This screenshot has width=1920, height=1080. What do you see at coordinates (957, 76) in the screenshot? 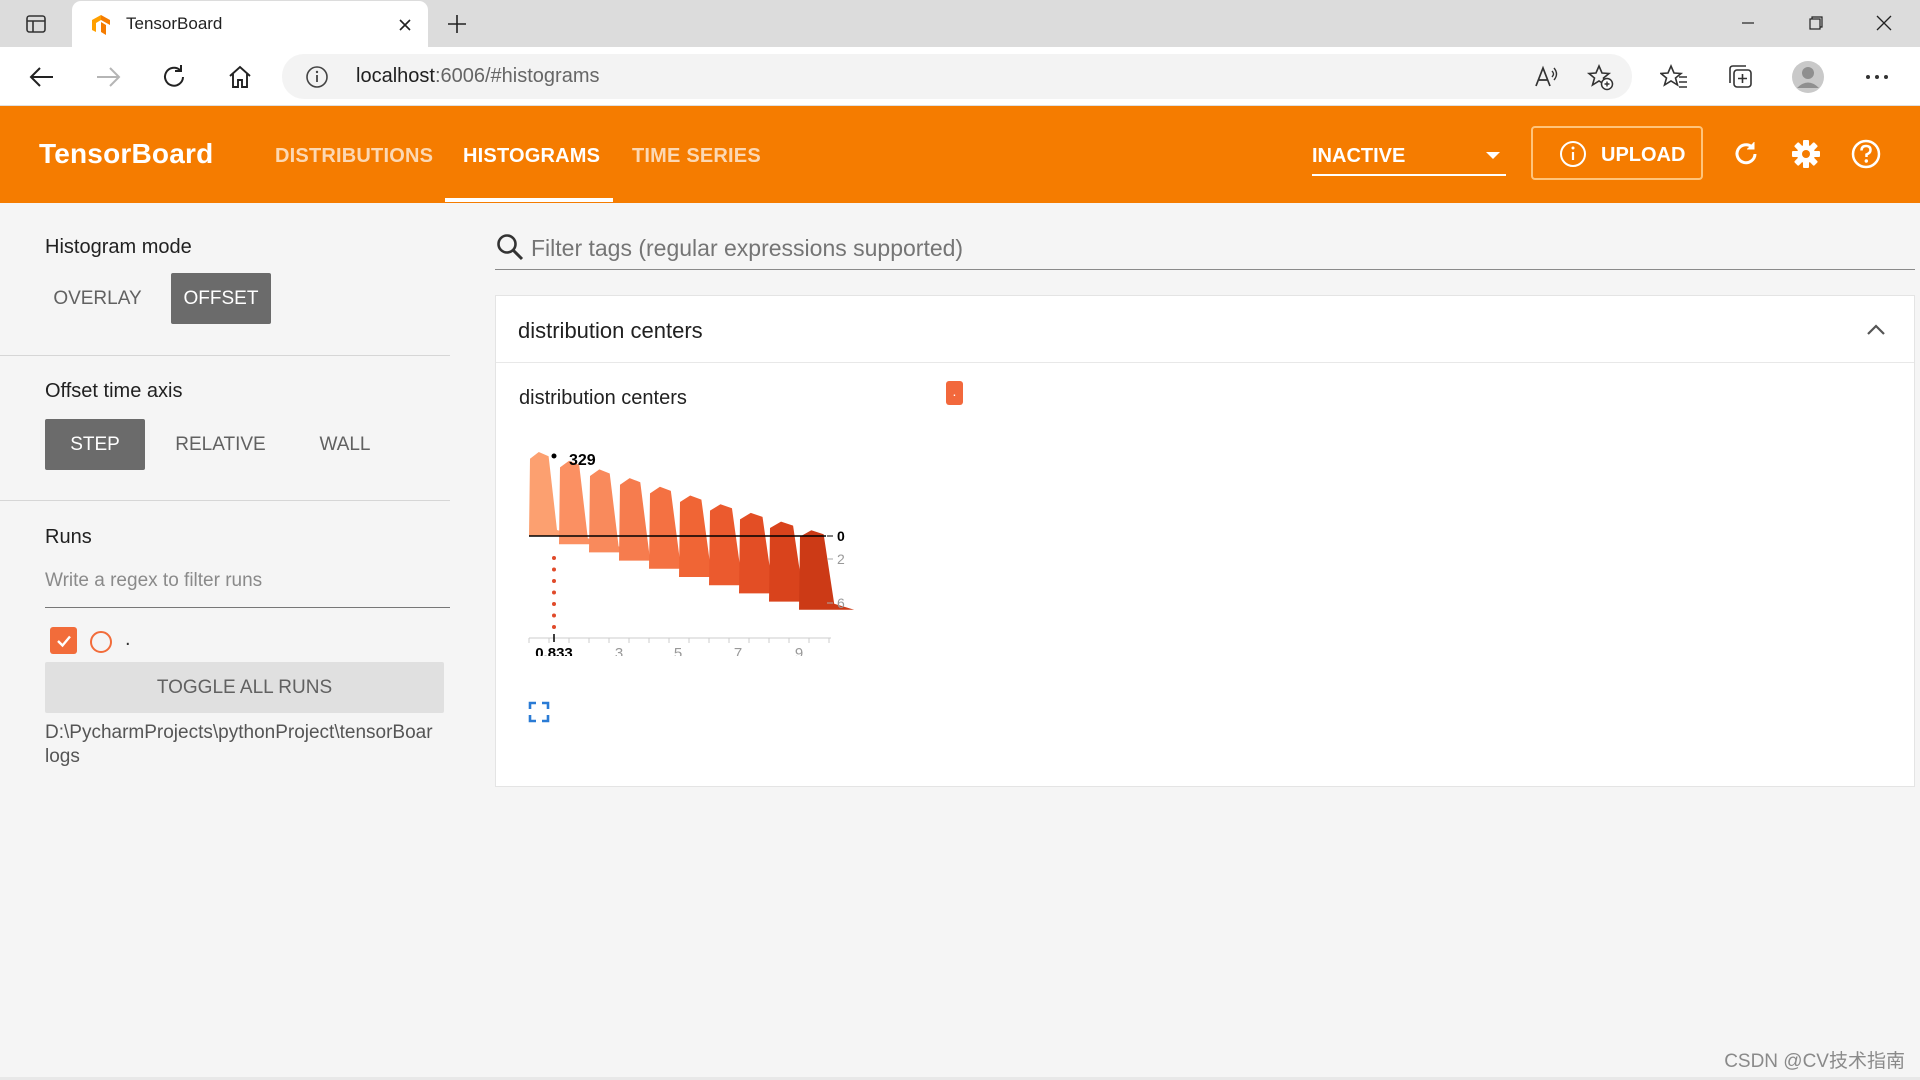
I see `url-field: localhost:6006/#histograms` at bounding box center [957, 76].